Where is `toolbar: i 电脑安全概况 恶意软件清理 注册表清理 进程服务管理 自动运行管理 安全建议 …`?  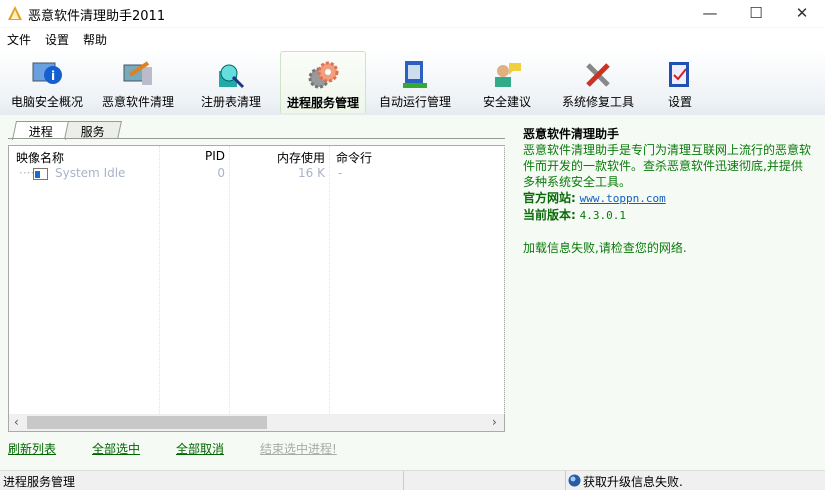 toolbar: i 电脑安全概况 恶意软件清理 注册表清理 进程服务管理 自动运行管理 安全建议 … is located at coordinates (412, 82).